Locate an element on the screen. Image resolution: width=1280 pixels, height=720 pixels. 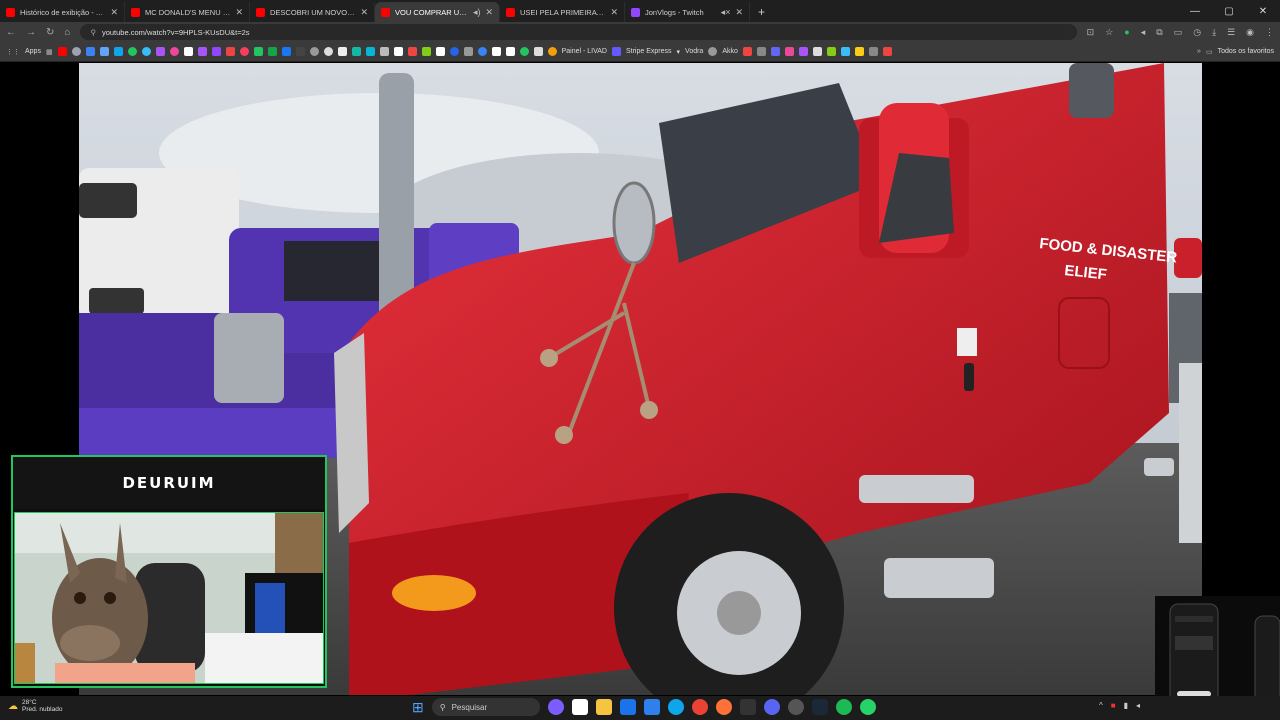
close-window-icon: ✕ is located at coordinates (1263, 11).